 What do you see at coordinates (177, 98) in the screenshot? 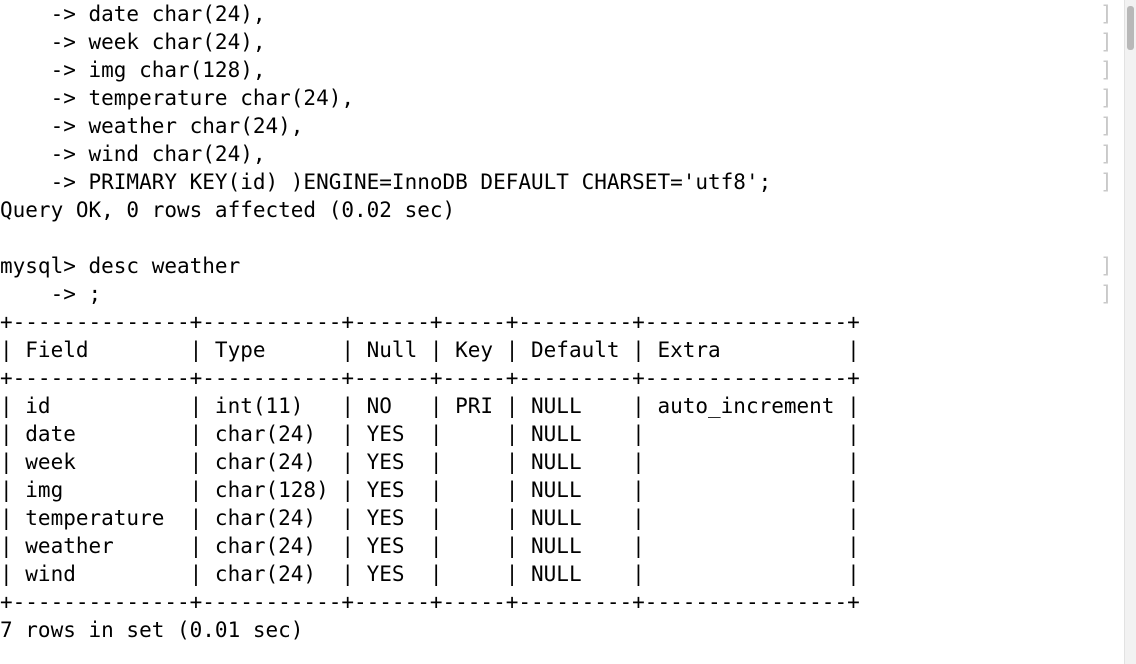
I see `terminal-line: -> temperature char(24),` at bounding box center [177, 98].